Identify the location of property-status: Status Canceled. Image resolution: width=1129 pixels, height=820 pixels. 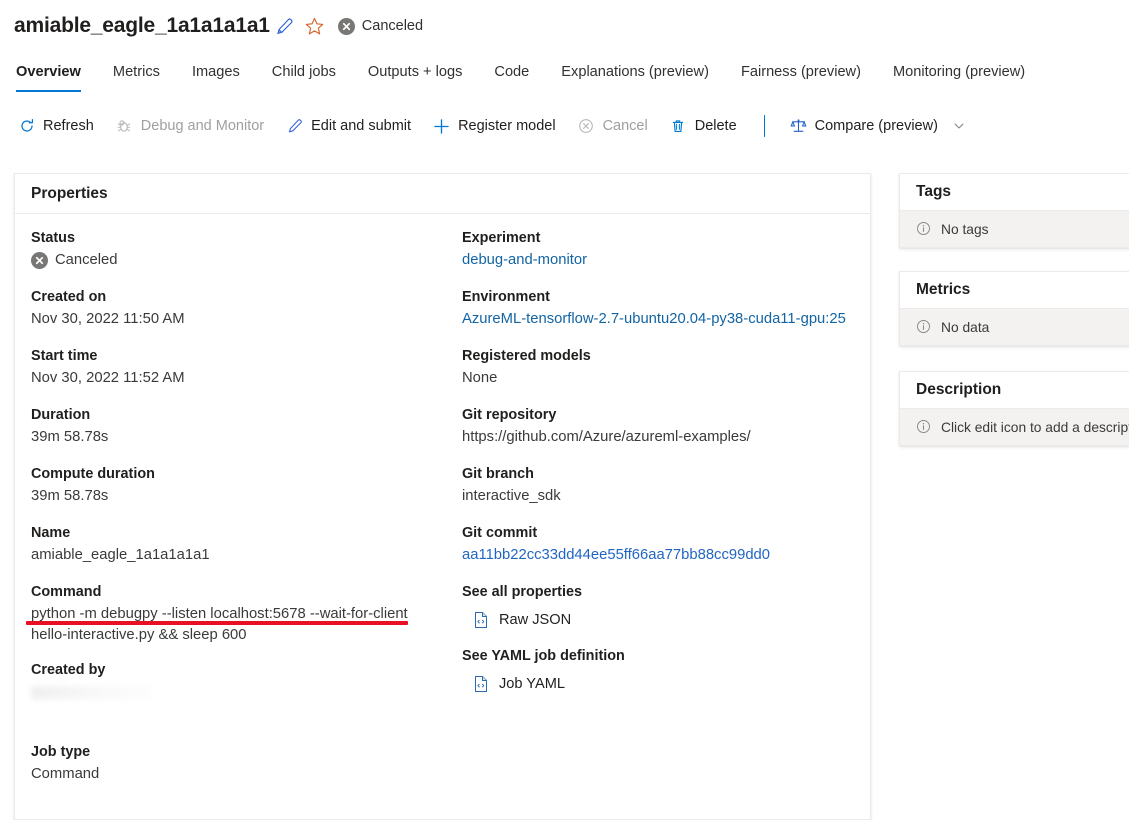
(233, 249).